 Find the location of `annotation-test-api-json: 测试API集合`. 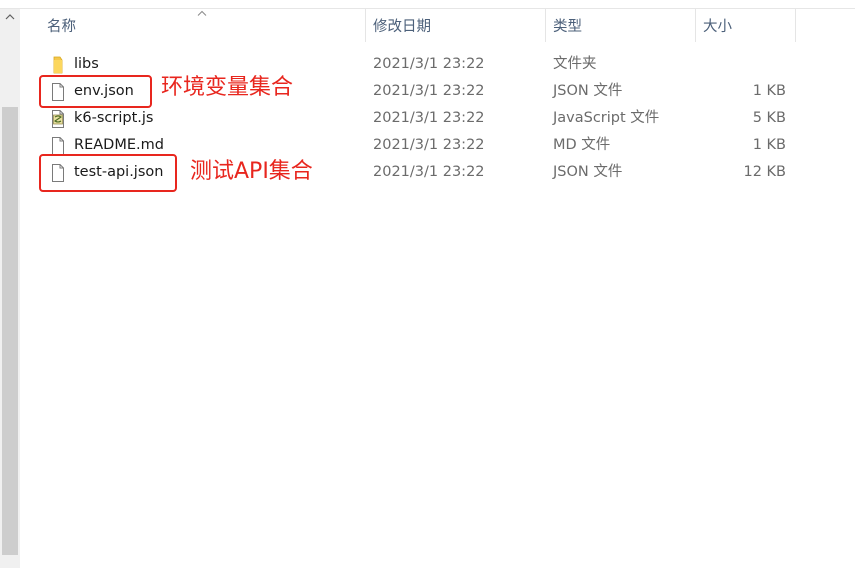

annotation-test-api-json: 测试API集合 is located at coordinates (251, 171).